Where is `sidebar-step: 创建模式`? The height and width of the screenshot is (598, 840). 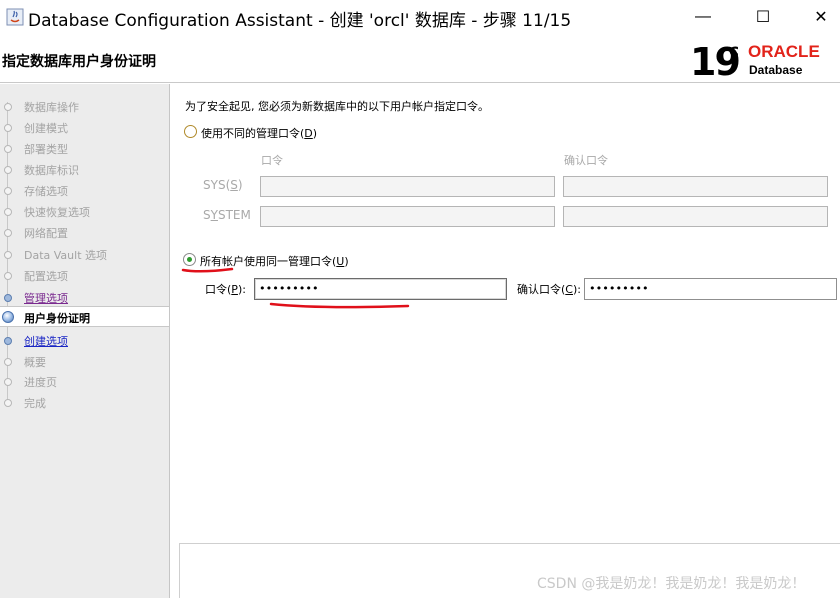 sidebar-step: 创建模式 is located at coordinates (84, 127).